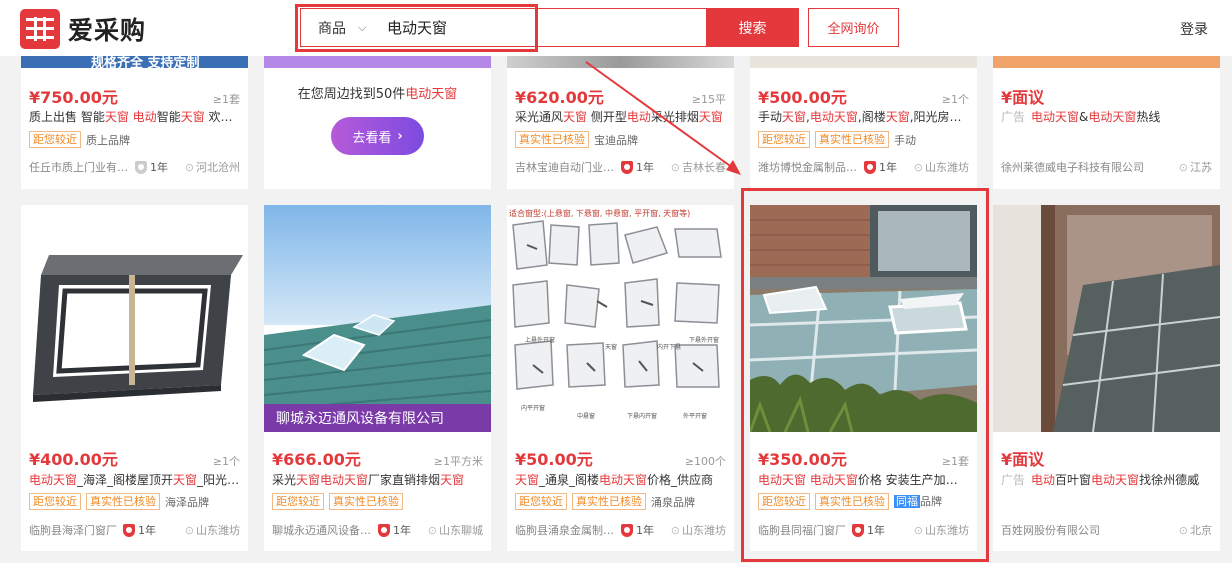 The image size is (1232, 563). Describe the element at coordinates (1201, 530) in the screenshot. I see `seller-location: 北京` at that location.